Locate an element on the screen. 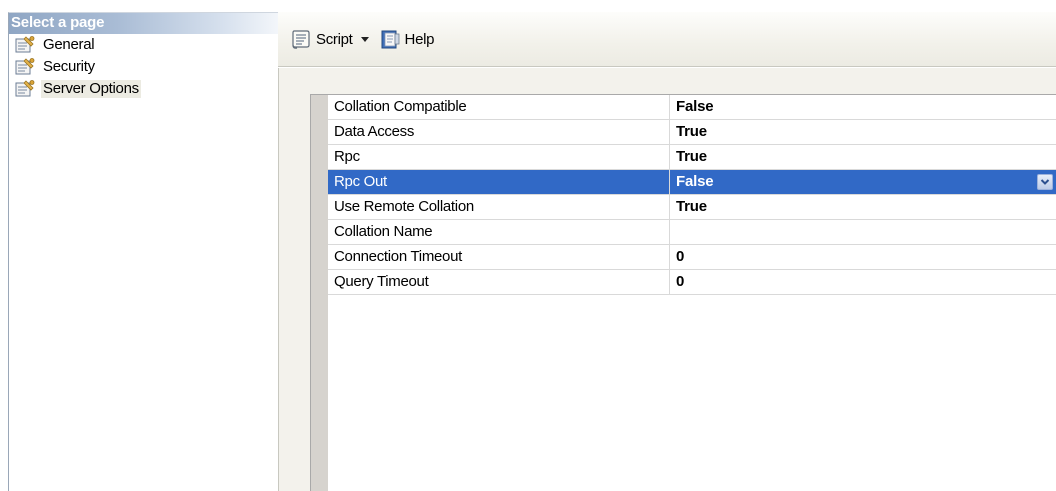  property-name: Collation Compatible is located at coordinates (499, 107).